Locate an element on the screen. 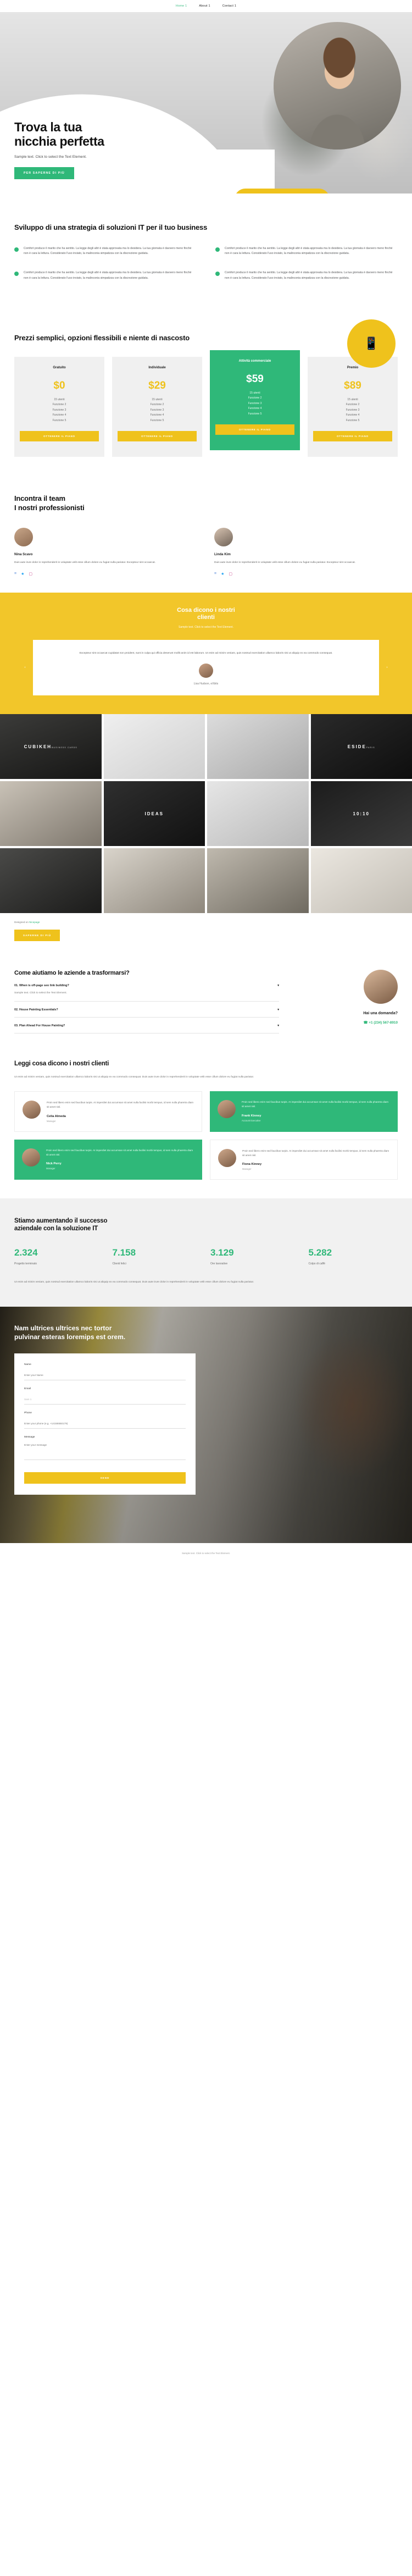 This screenshot has height=2576, width=412. gallery-cta-button: SAPERNE DI PIÙ is located at coordinates (37, 936).